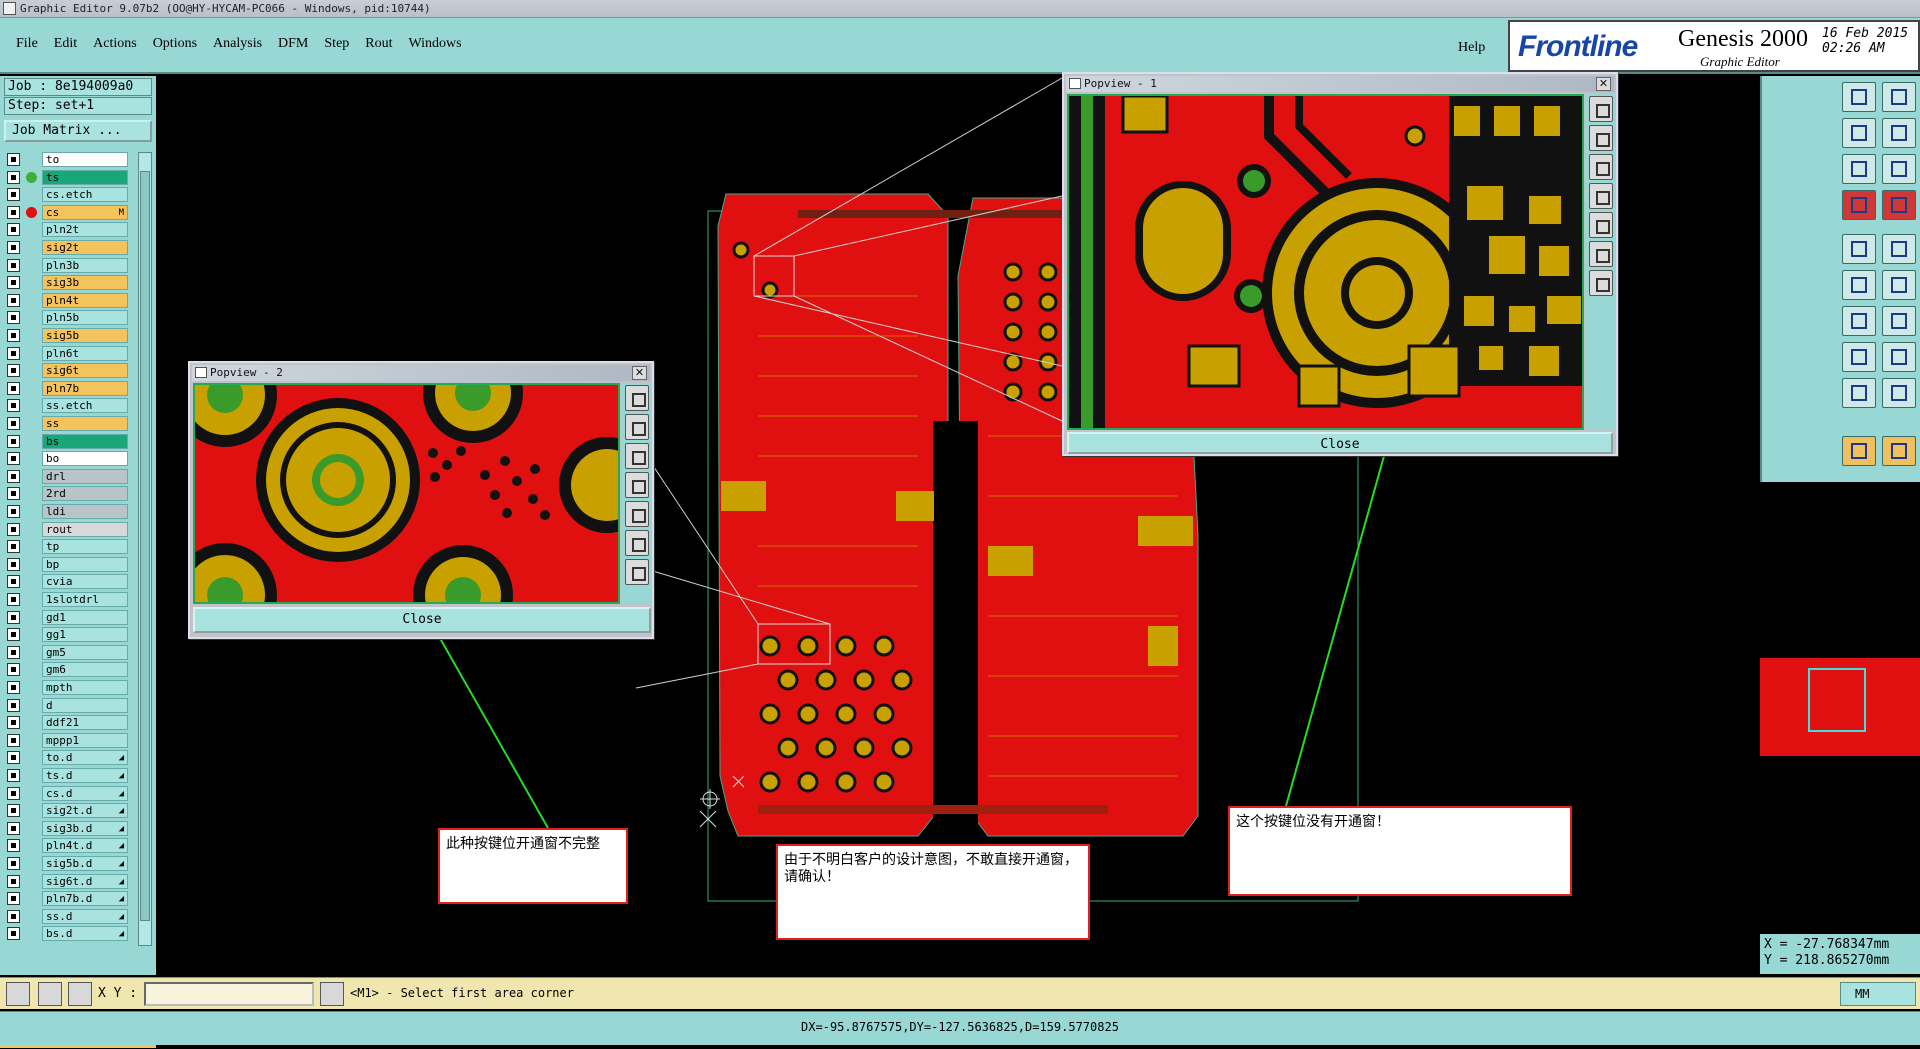  Describe the element at coordinates (237, 44) in the screenshot. I see `menu-analysis: Analysis` at that location.